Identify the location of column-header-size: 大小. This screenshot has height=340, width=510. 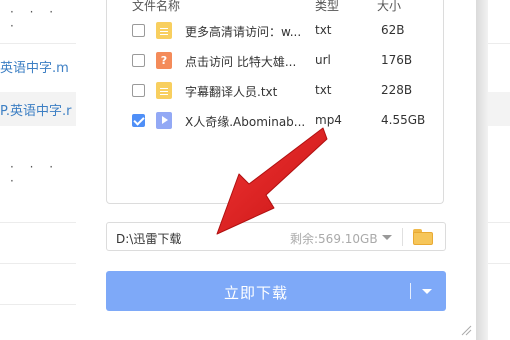
(389, 7).